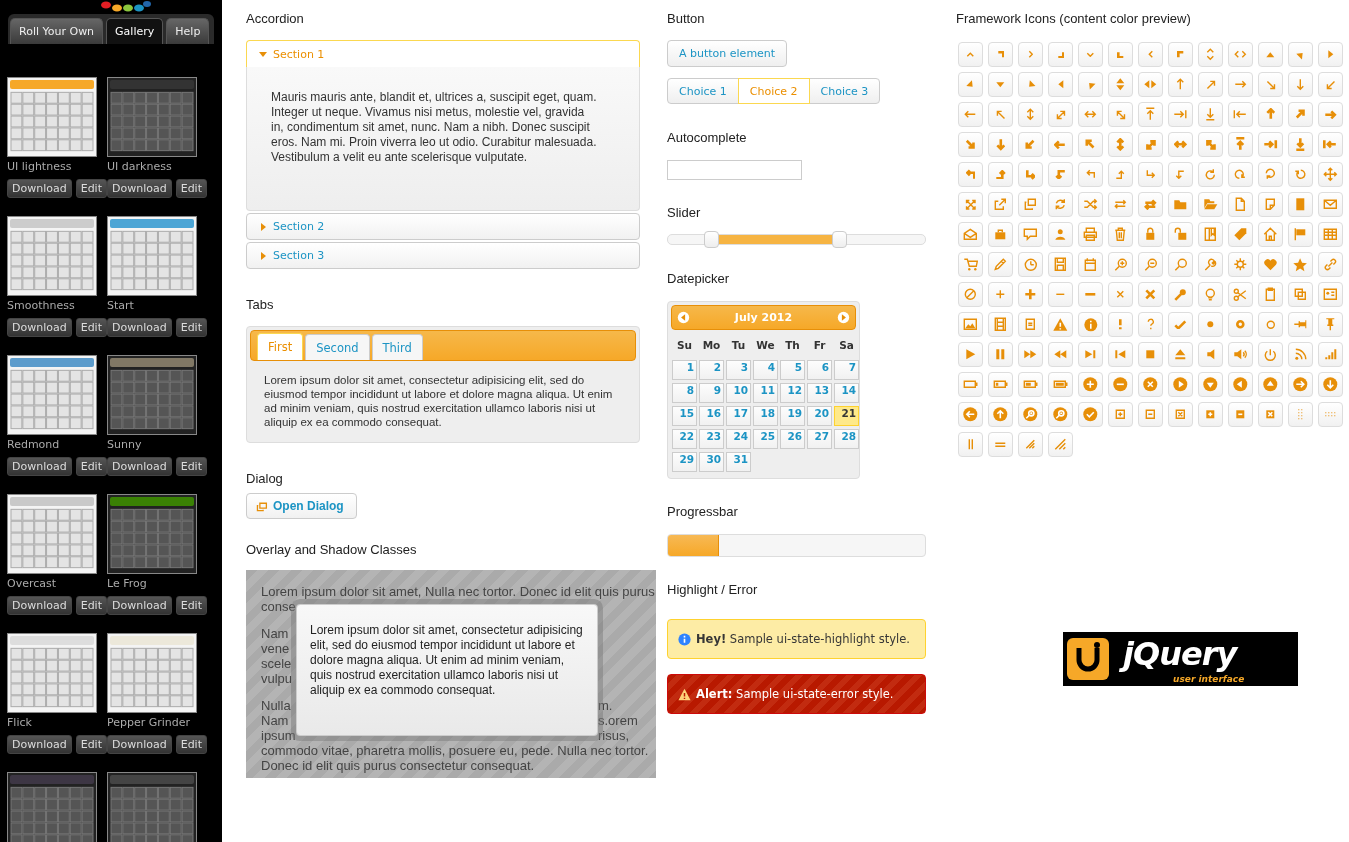 The height and width of the screenshot is (842, 1349). Describe the element at coordinates (40, 167) in the screenshot. I see `theme-name: UI lightness` at that location.